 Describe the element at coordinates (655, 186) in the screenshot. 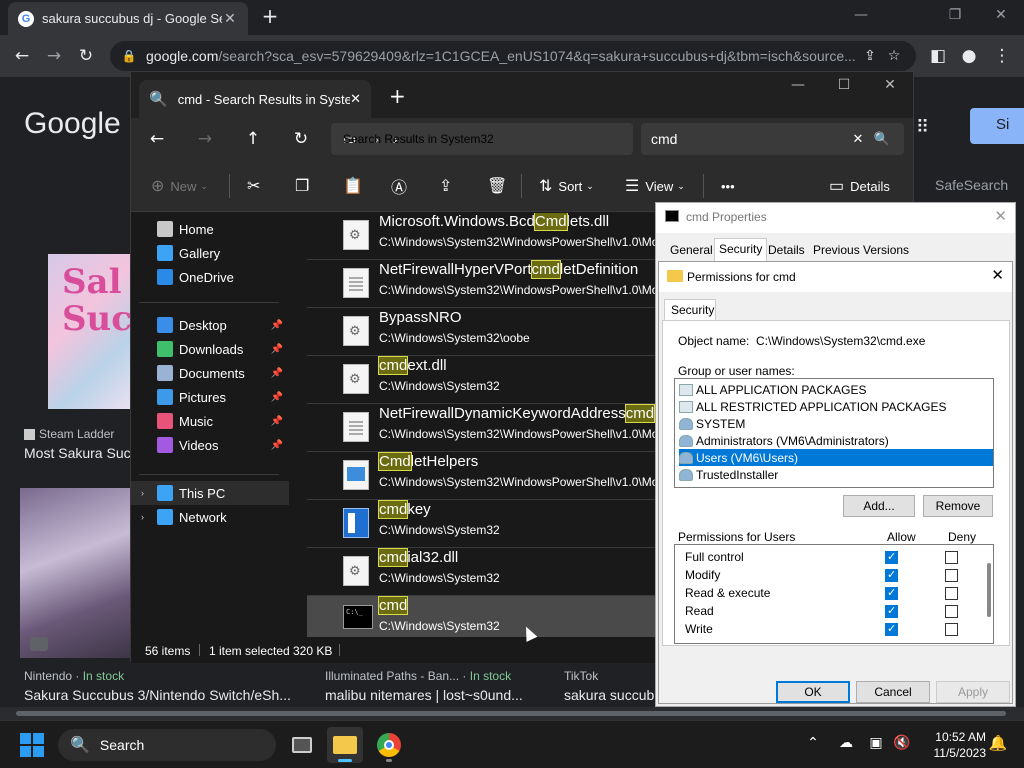

I see `view-button: ☰ View ⌄` at that location.